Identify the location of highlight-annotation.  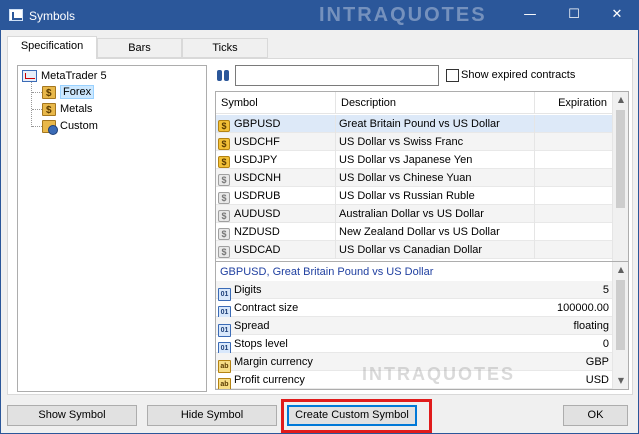
(356, 416).